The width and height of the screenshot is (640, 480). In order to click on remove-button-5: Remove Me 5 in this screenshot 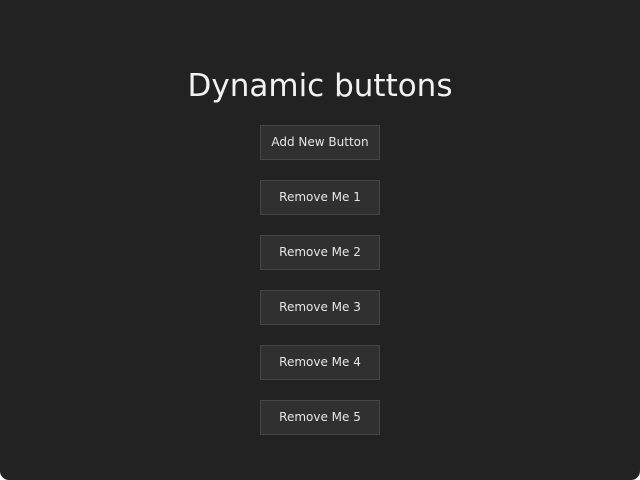, I will do `click(320, 417)`.